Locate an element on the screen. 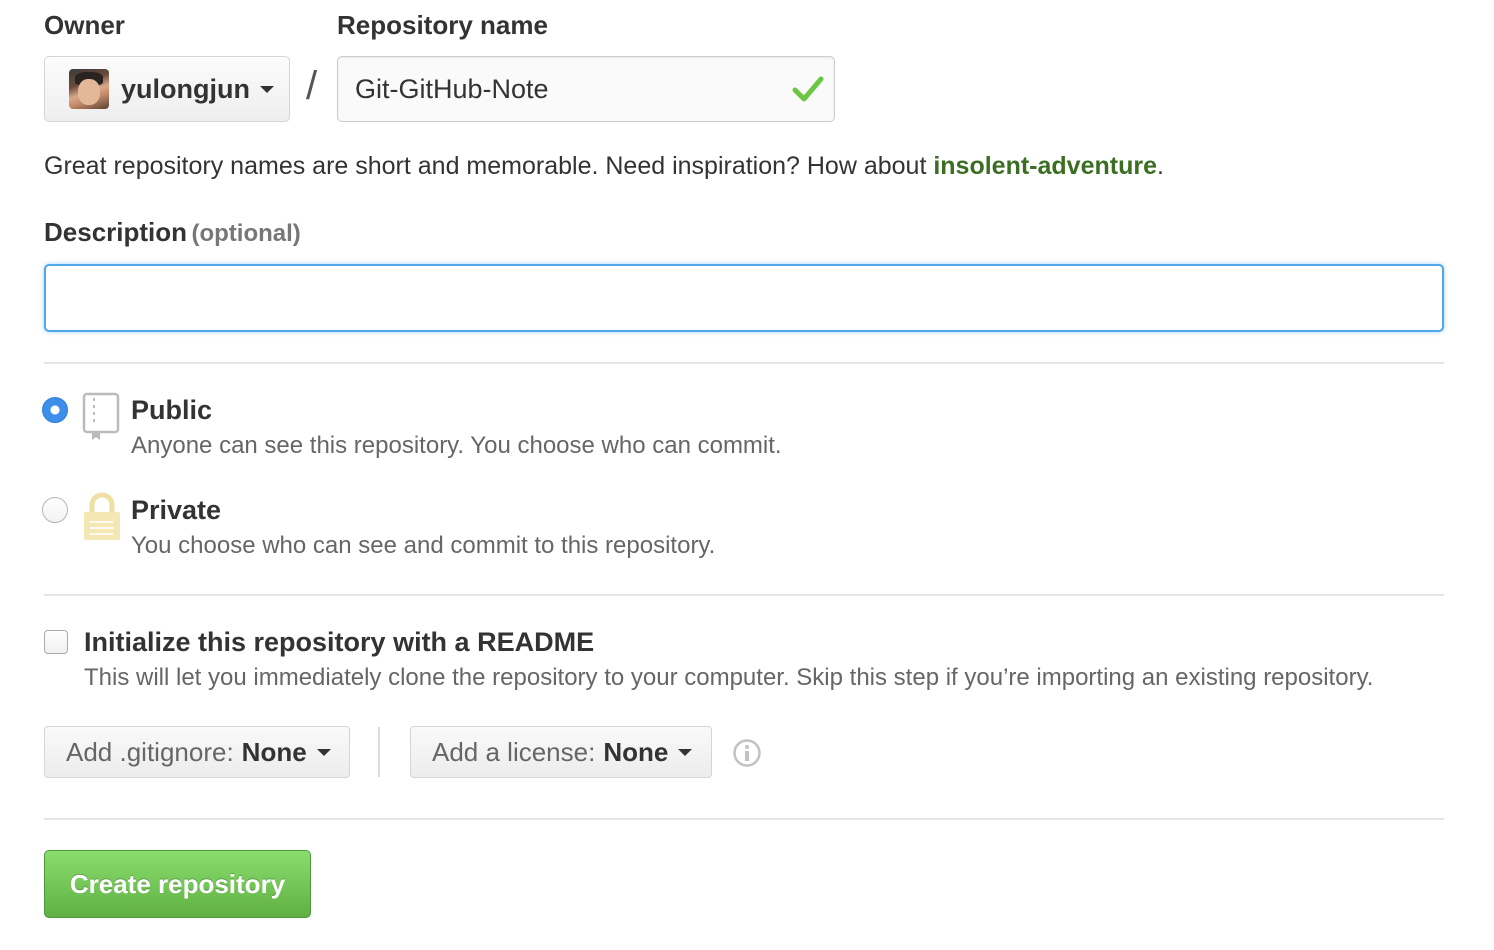 This screenshot has height=950, width=1494. description-input is located at coordinates (744, 298).